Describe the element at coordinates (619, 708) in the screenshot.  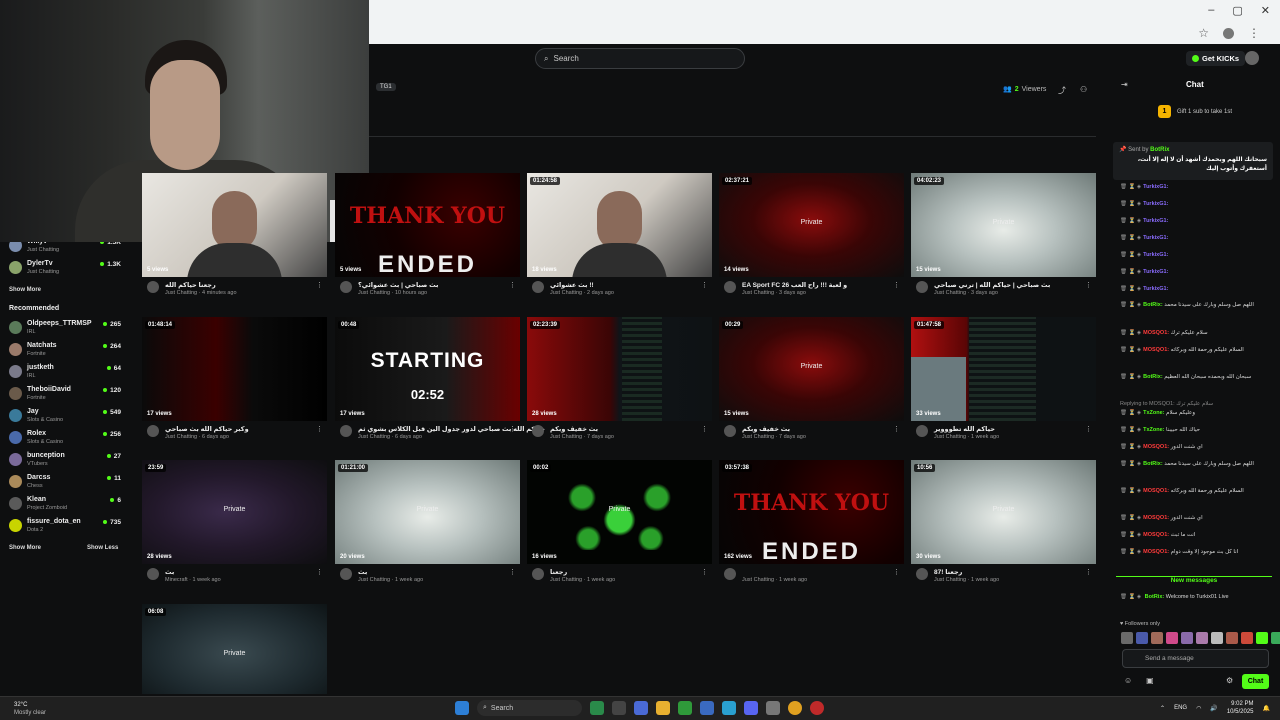
I see `task-view-icon` at that location.